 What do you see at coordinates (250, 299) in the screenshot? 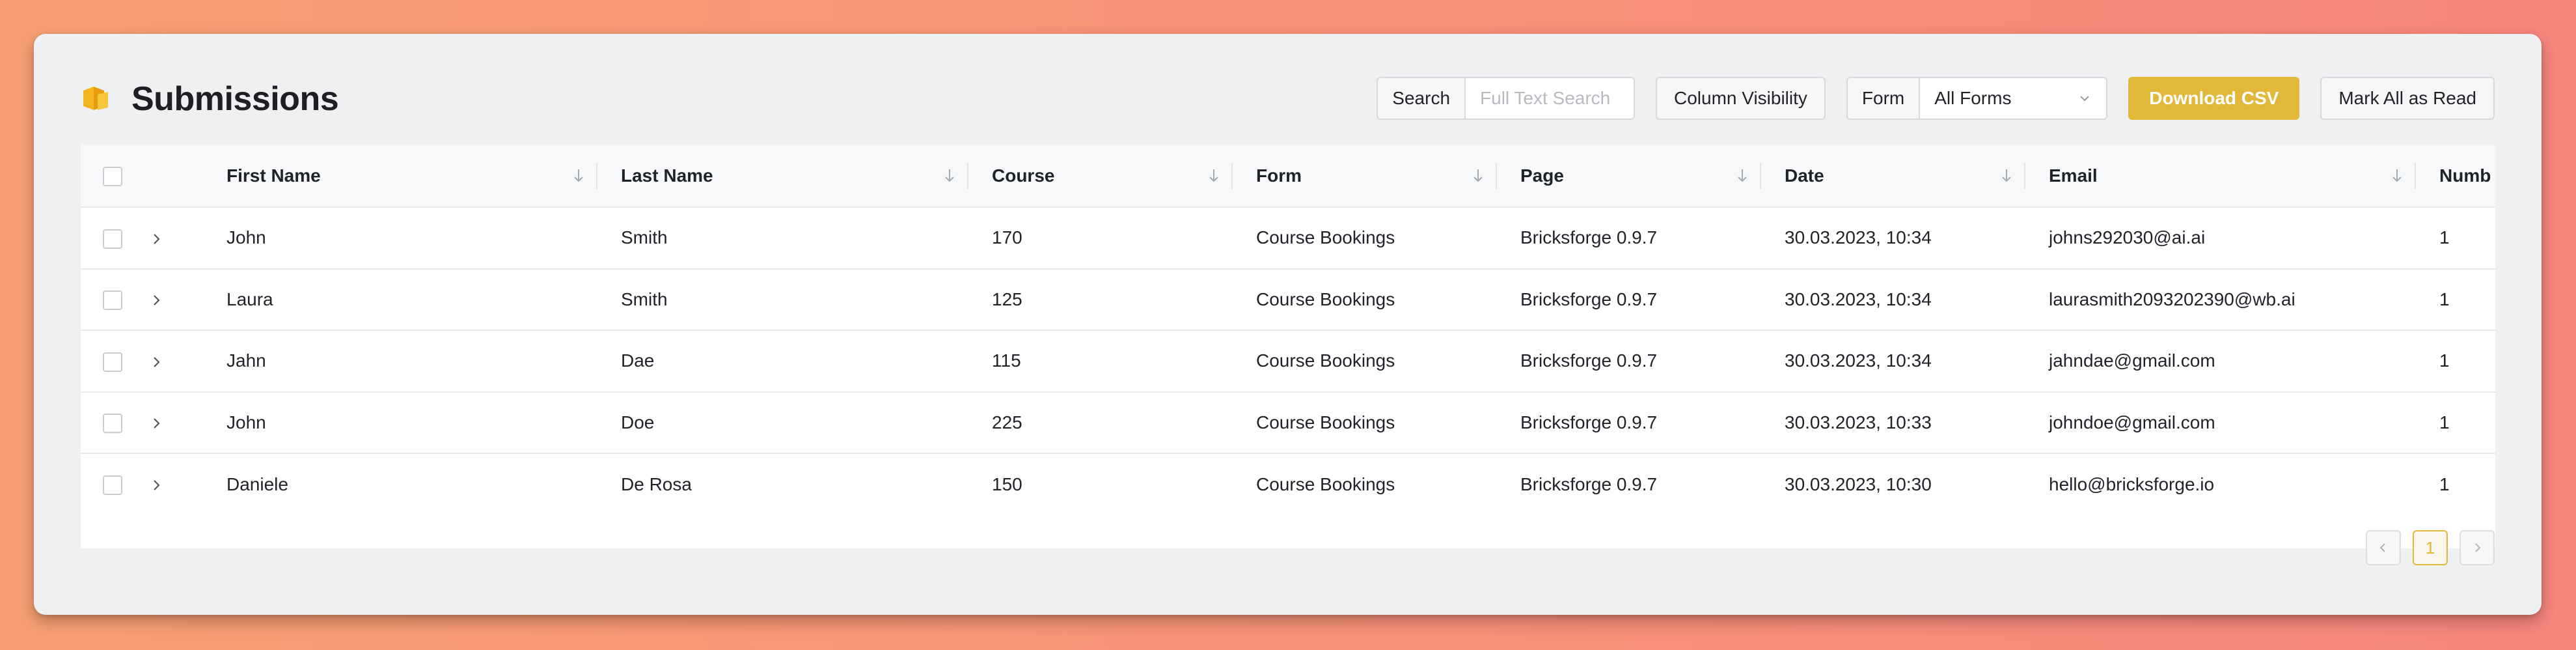
I see `cell-first-name: Laura` at bounding box center [250, 299].